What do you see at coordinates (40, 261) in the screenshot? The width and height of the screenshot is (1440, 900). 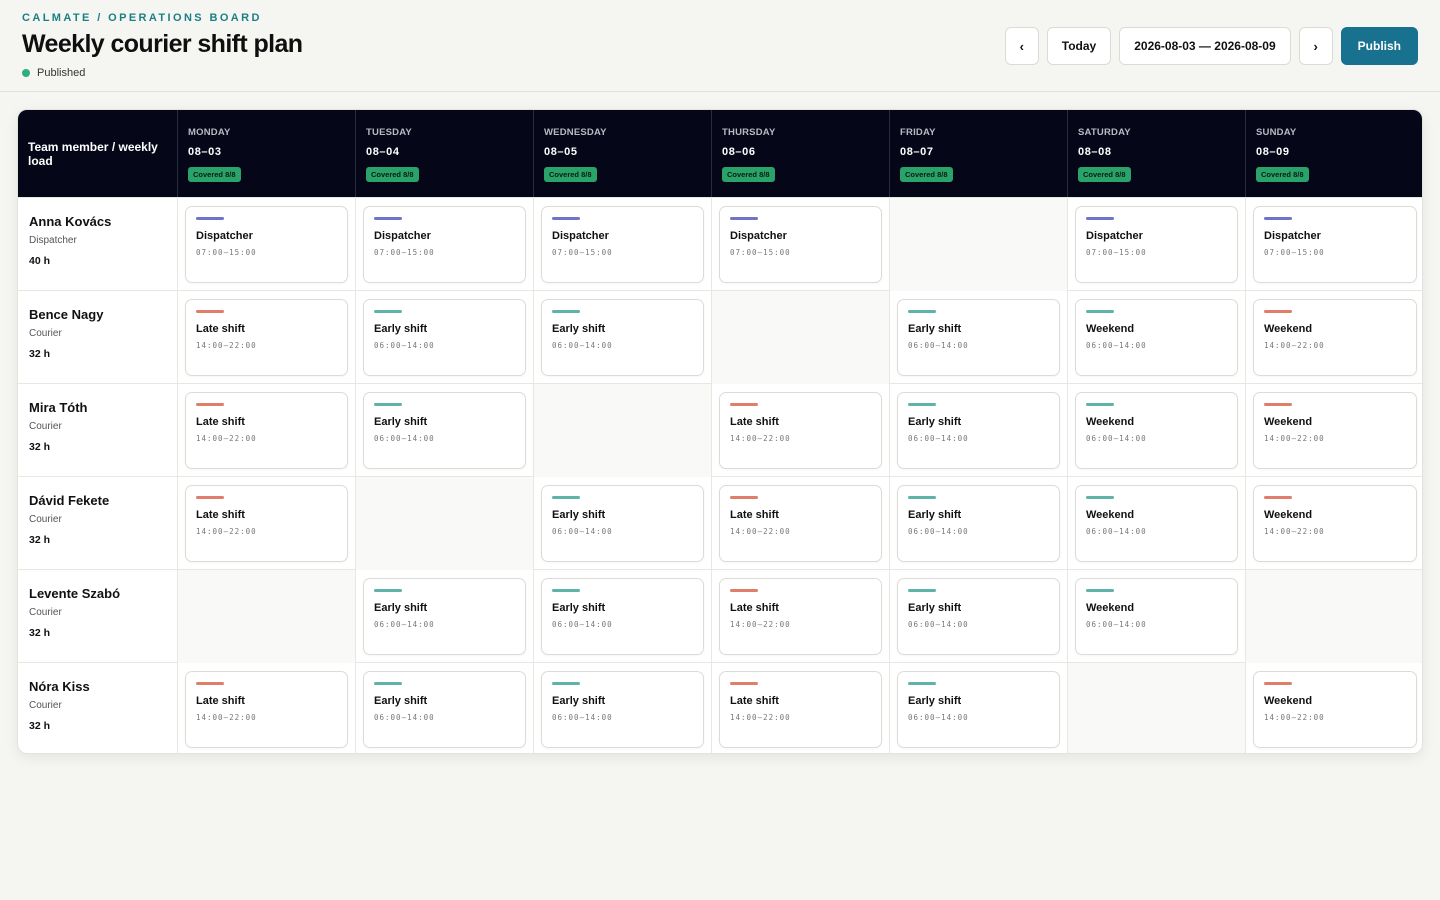 I see `member-weekly-load: 40 h` at bounding box center [40, 261].